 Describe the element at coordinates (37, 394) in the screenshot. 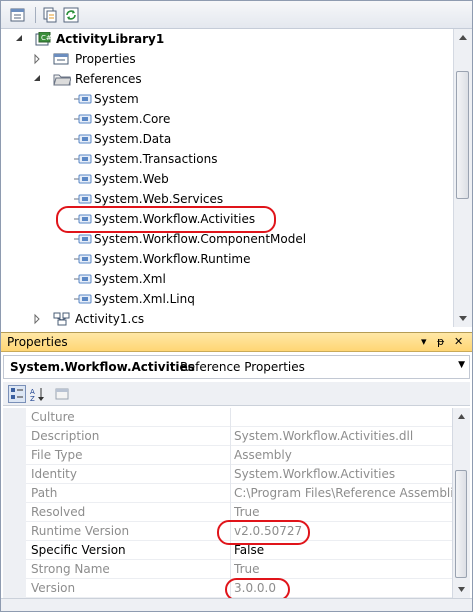

I see `alphabetical-sort-icon: AZ` at that location.